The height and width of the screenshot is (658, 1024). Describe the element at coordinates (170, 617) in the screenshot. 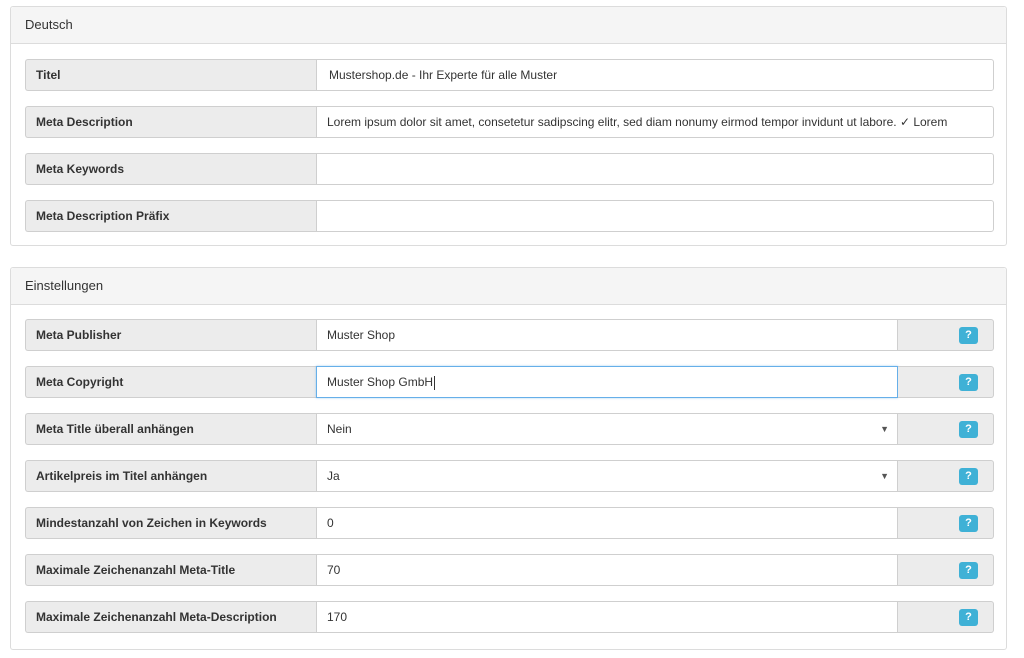

I see `label-max-zeichen-meta-description: Maximale Zeichenanzahl Meta-Description` at that location.